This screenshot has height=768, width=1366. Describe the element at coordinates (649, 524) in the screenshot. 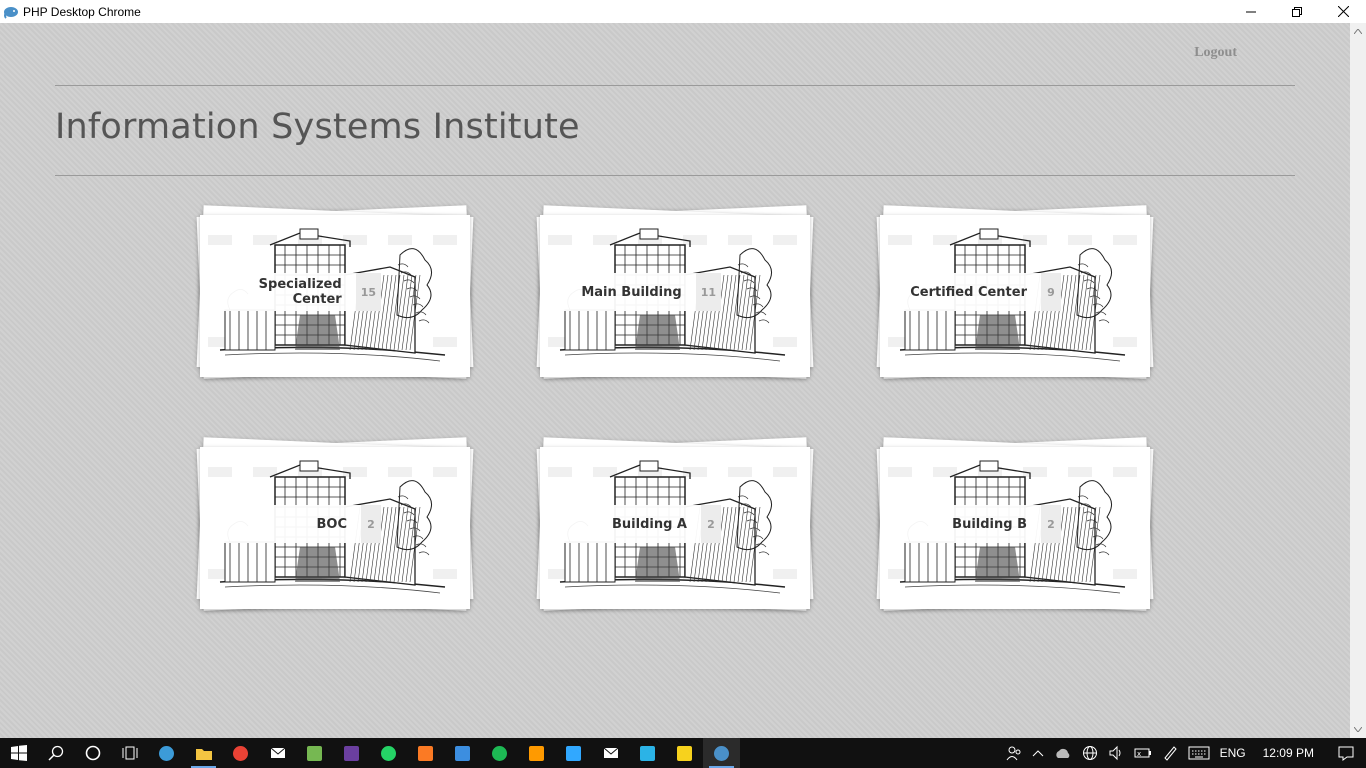

I see `building-name: Building A` at that location.